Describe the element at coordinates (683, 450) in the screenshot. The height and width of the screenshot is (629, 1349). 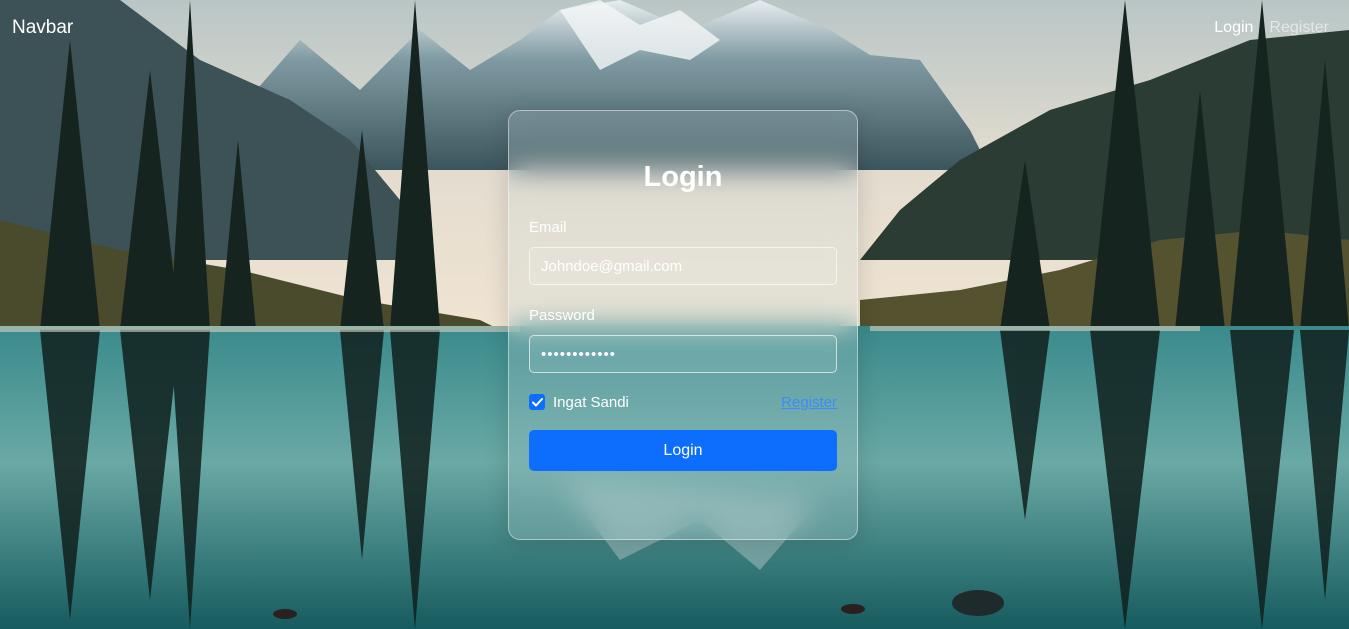
I see `login-button: Login` at that location.